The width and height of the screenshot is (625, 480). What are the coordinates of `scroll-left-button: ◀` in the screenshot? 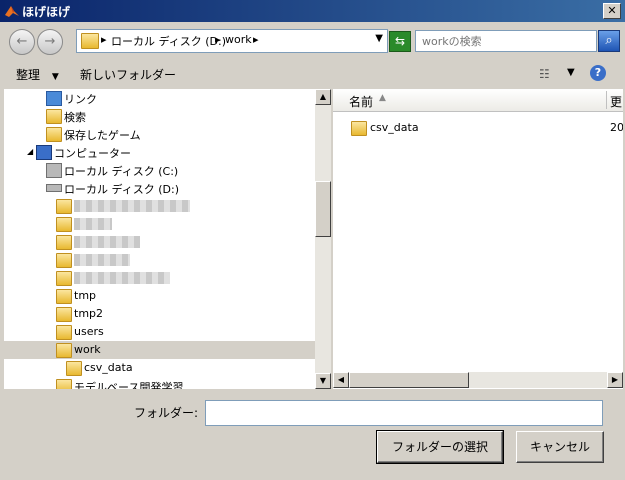 It's located at (341, 380).